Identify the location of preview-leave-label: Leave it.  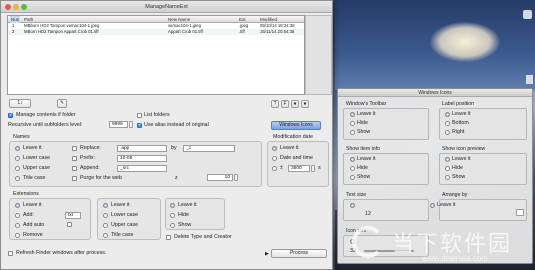
(461, 159).